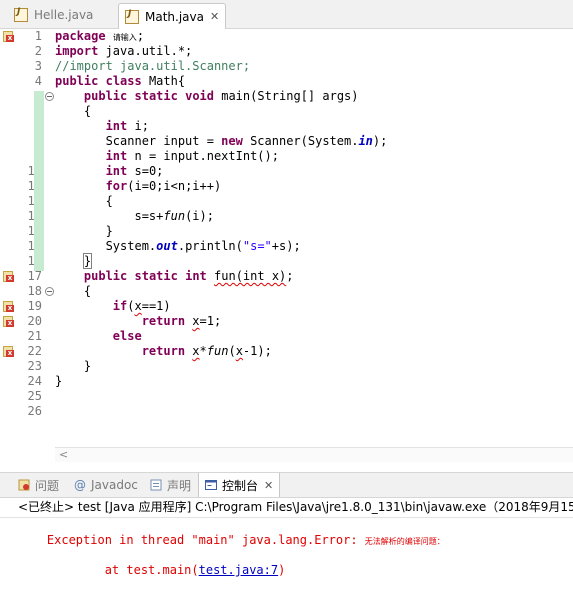 The width and height of the screenshot is (573, 601). I want to click on code-token: "s=", so click(257, 246).